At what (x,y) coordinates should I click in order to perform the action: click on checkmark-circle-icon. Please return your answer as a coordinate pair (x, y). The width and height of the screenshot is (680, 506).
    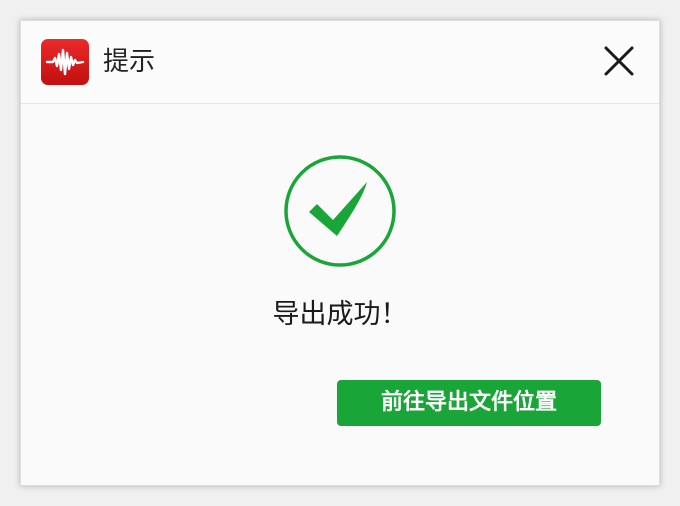
    Looking at the image, I should click on (340, 211).